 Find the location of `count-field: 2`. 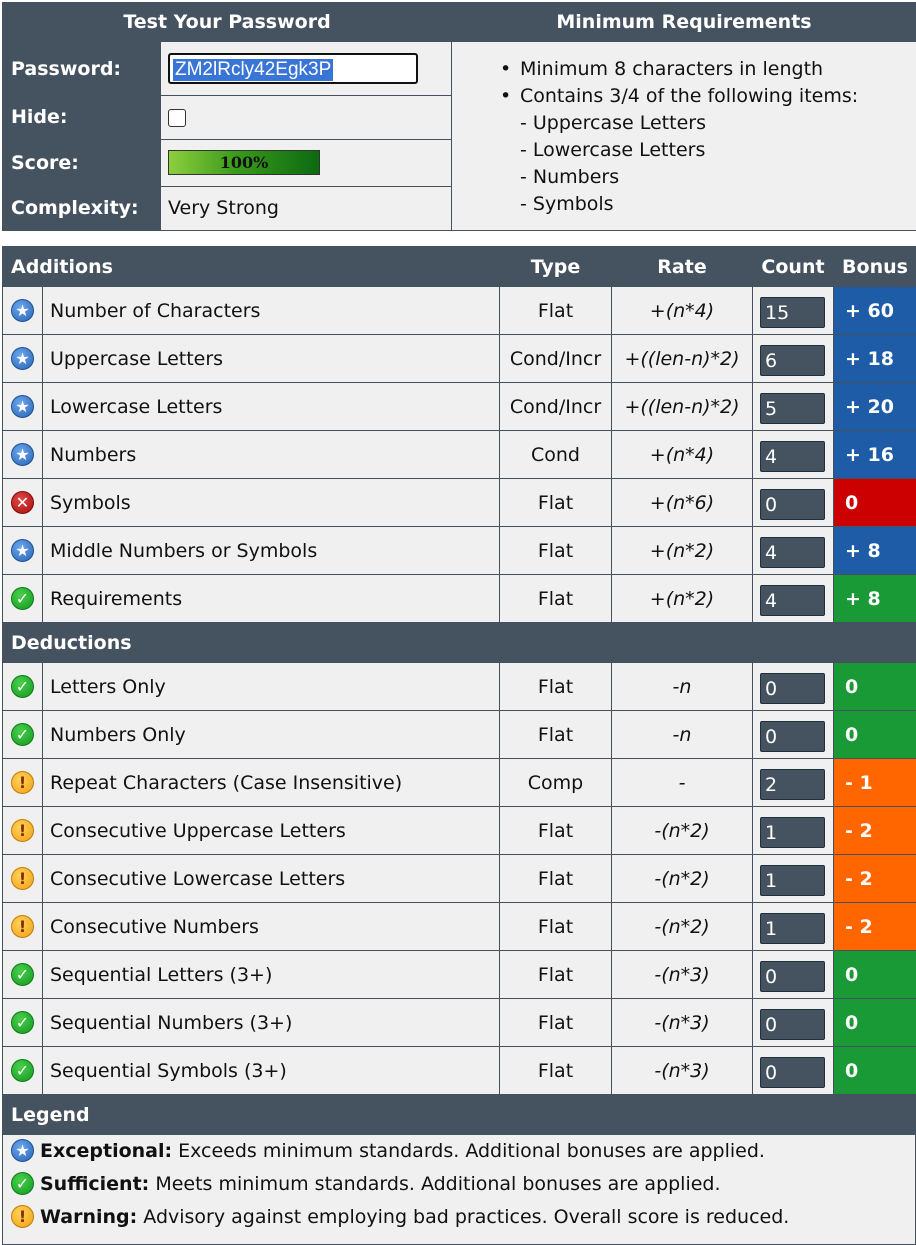

count-field: 2 is located at coordinates (792, 784).